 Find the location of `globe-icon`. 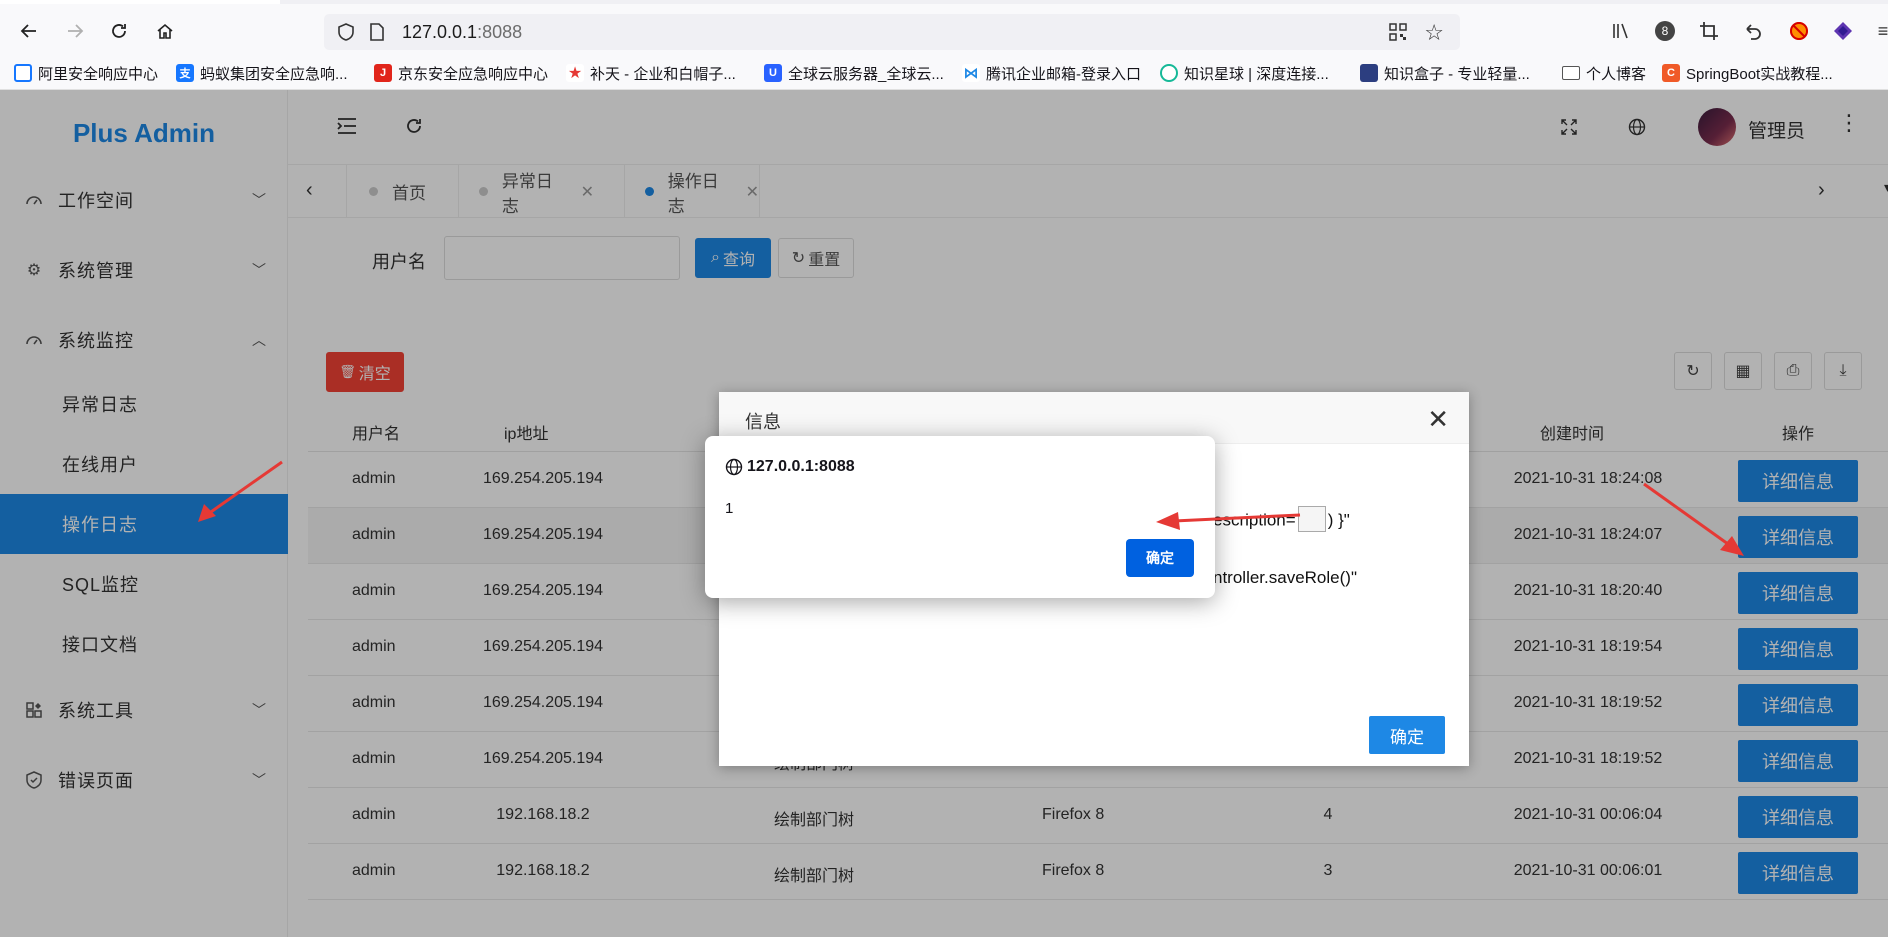

globe-icon is located at coordinates (734, 468).